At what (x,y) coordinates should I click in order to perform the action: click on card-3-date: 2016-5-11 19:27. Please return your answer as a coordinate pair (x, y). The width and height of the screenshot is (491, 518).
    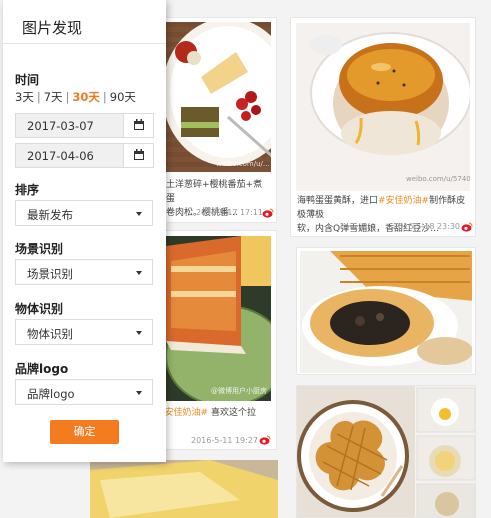
    Looking at the image, I should click on (224, 440).